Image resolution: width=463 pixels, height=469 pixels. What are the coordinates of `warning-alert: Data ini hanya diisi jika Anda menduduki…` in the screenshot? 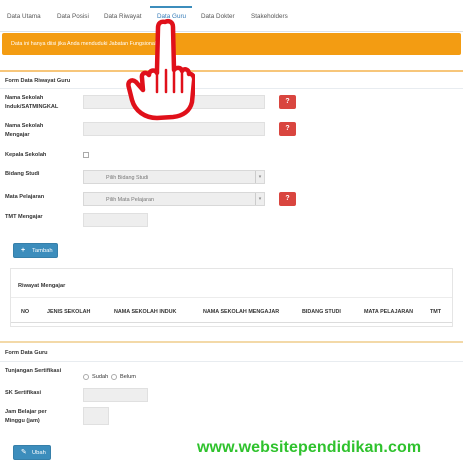 It's located at (231, 44).